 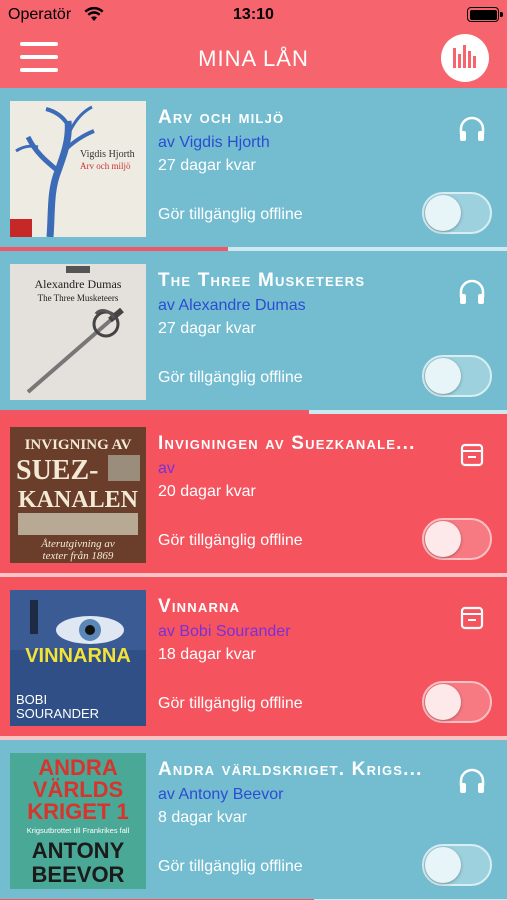 I want to click on cover-line2: SUEZ-, so click(x=57, y=470).